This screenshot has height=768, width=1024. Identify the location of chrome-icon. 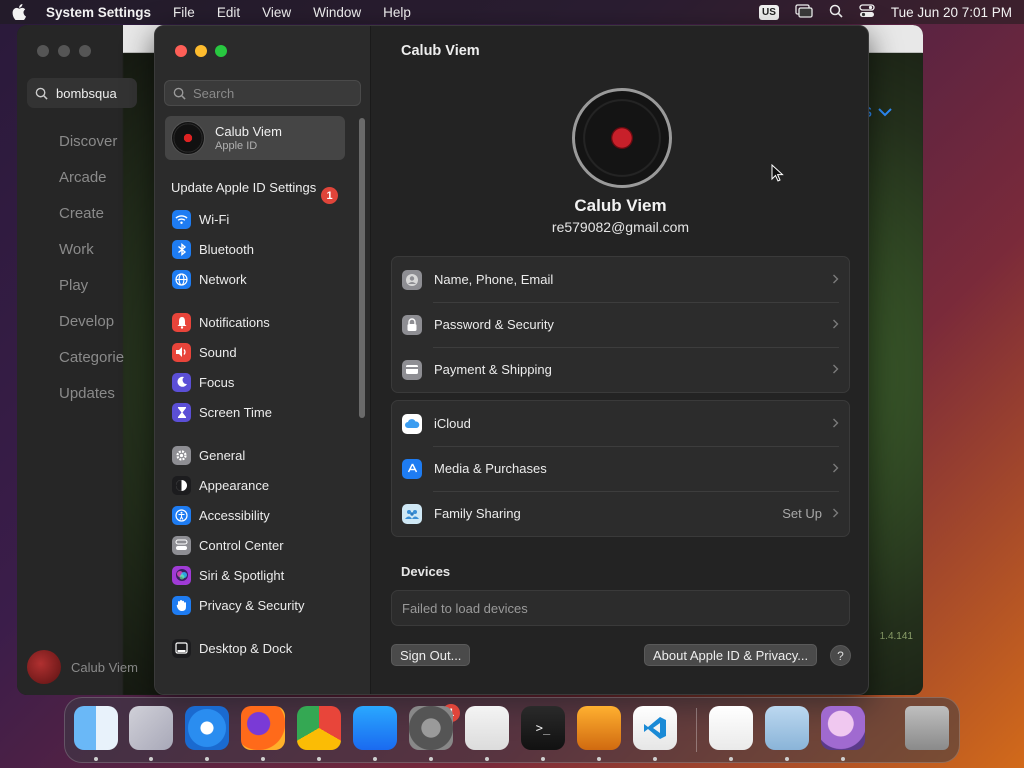
(319, 728).